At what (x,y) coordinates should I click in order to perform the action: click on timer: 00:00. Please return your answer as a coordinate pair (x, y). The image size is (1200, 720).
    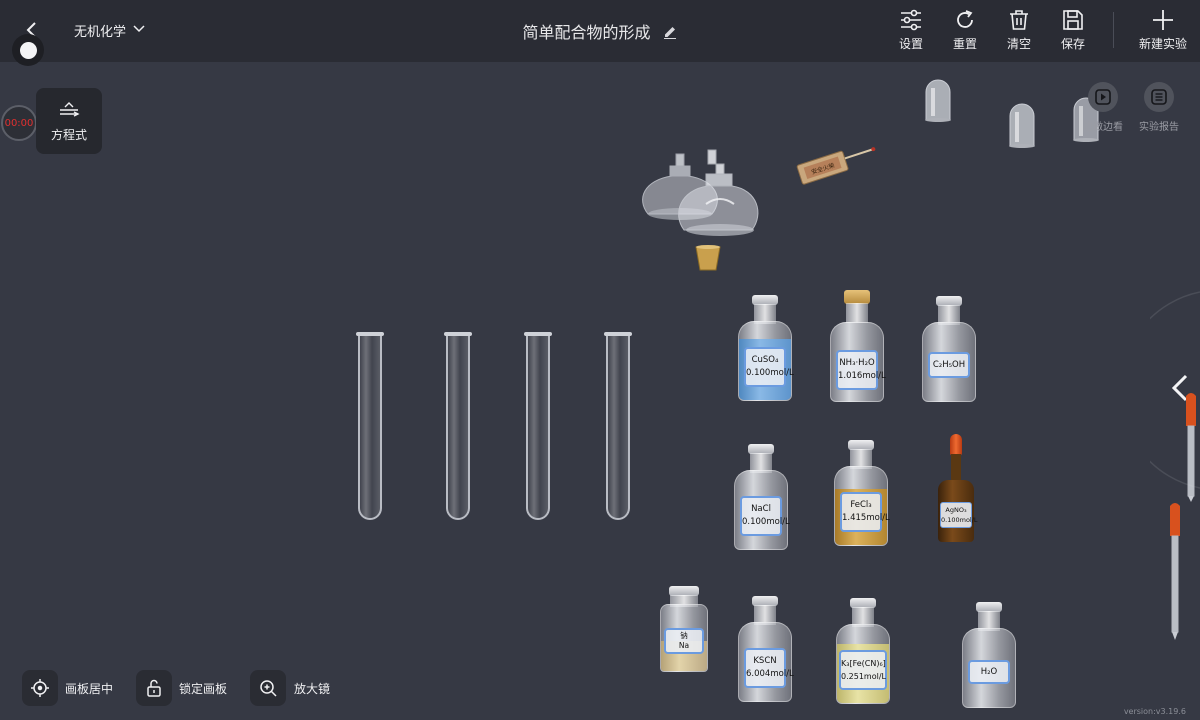
    Looking at the image, I should click on (19, 123).